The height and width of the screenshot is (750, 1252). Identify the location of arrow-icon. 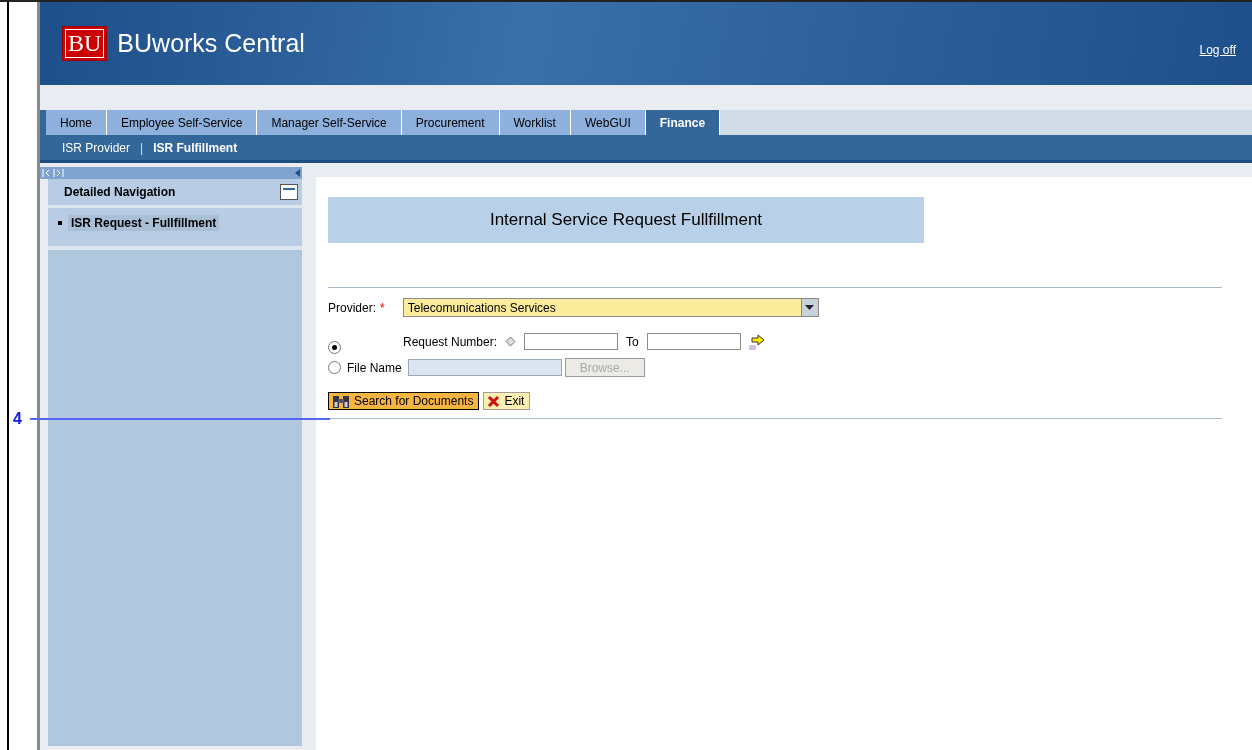
(757, 341).